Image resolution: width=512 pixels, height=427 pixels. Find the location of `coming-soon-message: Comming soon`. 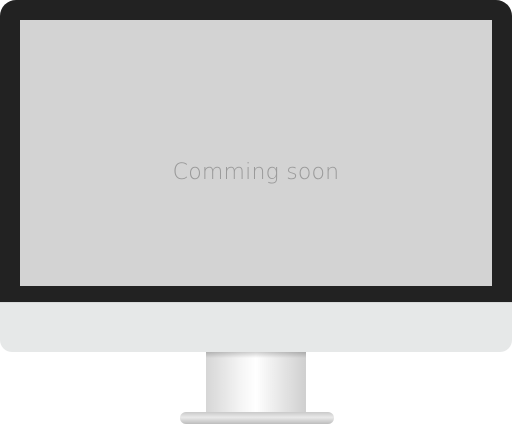

coming-soon-message: Comming soon is located at coordinates (256, 172).